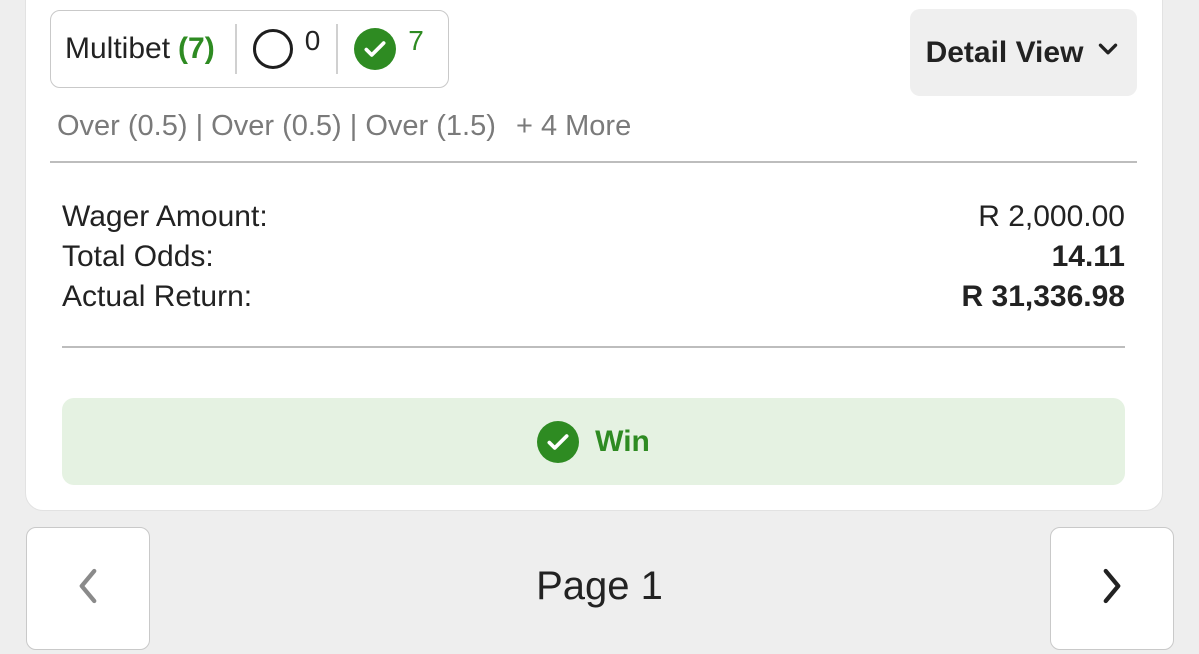 Image resolution: width=1199 pixels, height=654 pixels. I want to click on return-value: R 31,336.98, so click(1043, 296).